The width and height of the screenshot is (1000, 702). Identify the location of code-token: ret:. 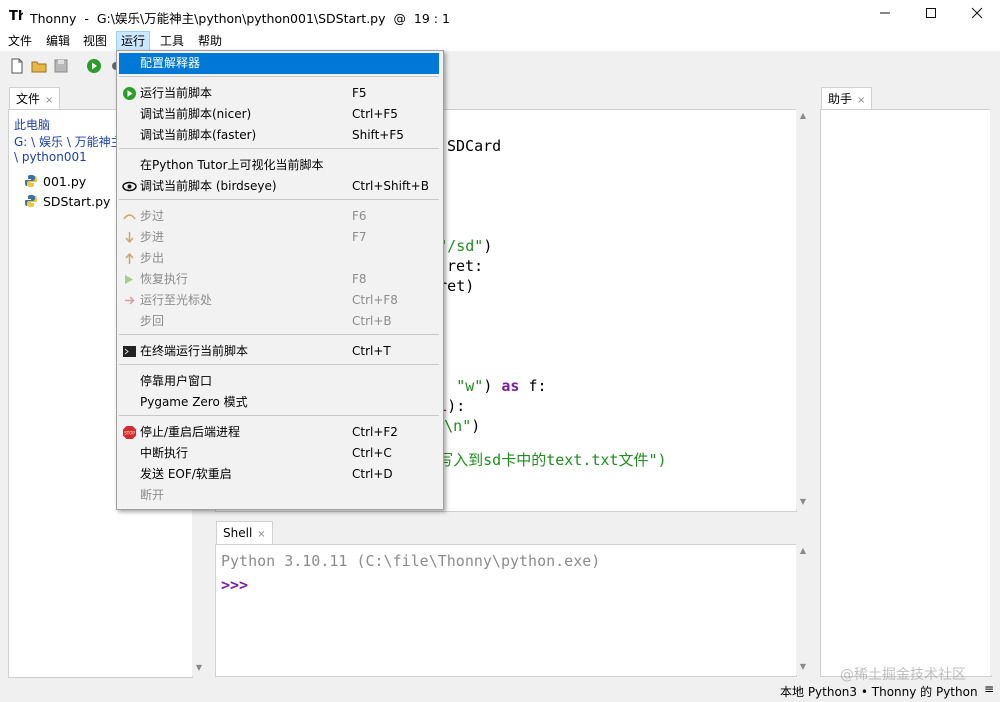
(465, 266).